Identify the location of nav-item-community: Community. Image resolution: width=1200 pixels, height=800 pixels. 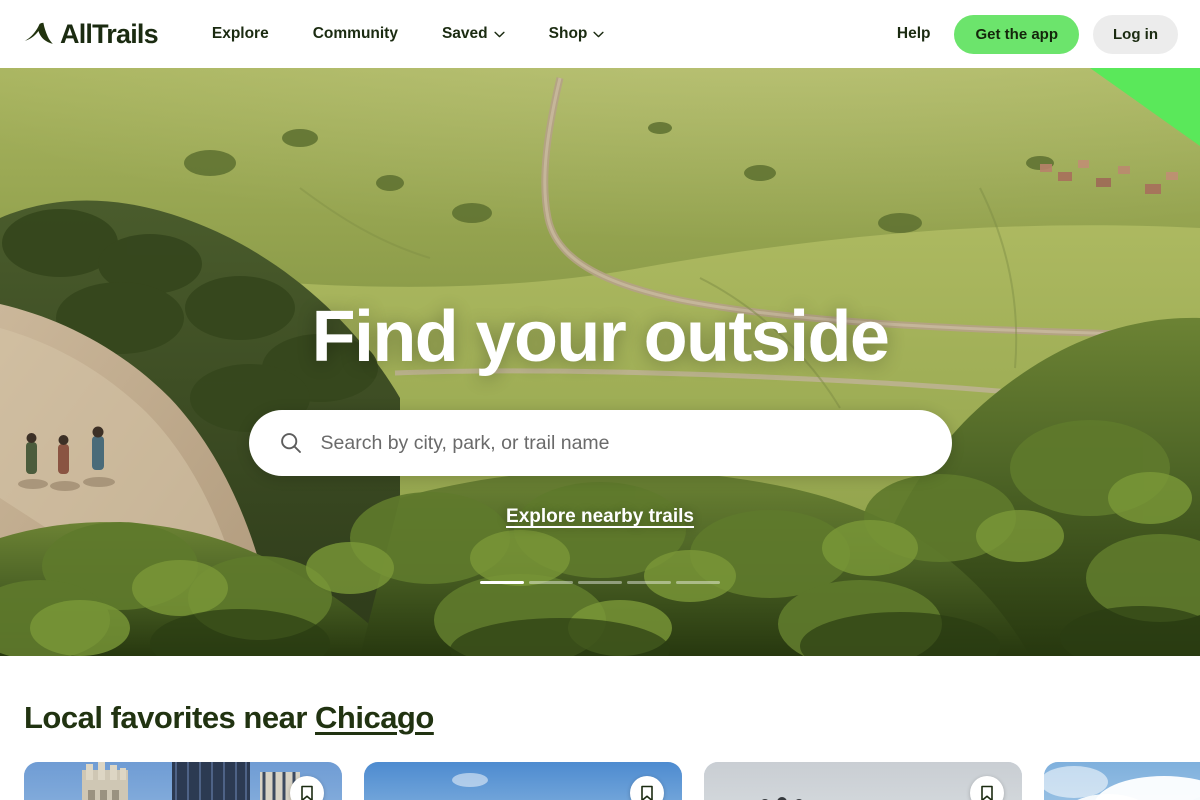
(355, 34).